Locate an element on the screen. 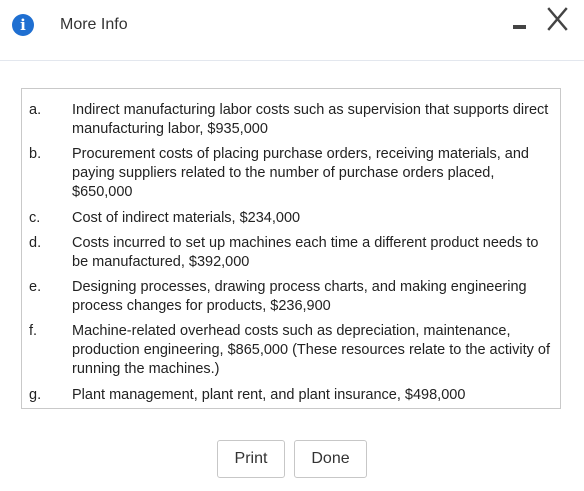  done-button: Done is located at coordinates (330, 459).